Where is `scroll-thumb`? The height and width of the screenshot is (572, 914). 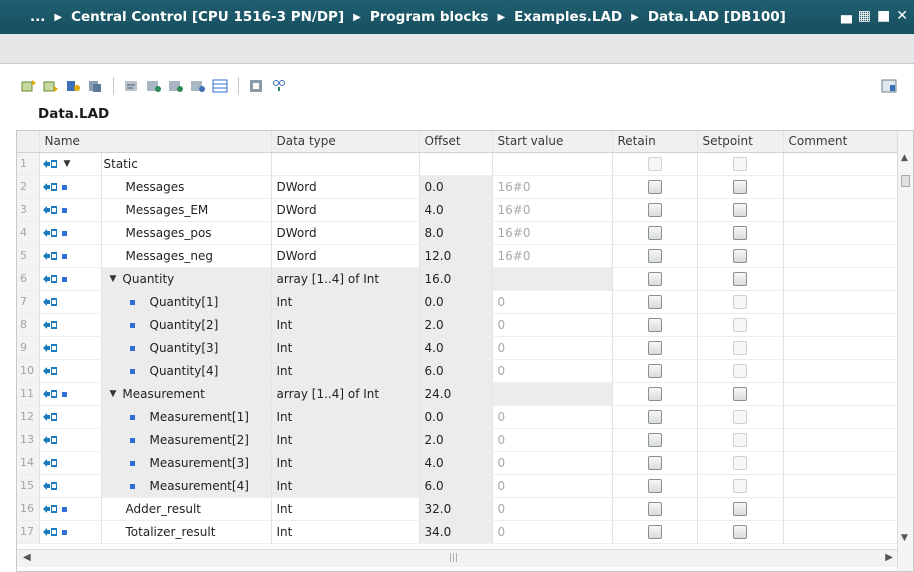
scroll-thumb is located at coordinates (905, 181).